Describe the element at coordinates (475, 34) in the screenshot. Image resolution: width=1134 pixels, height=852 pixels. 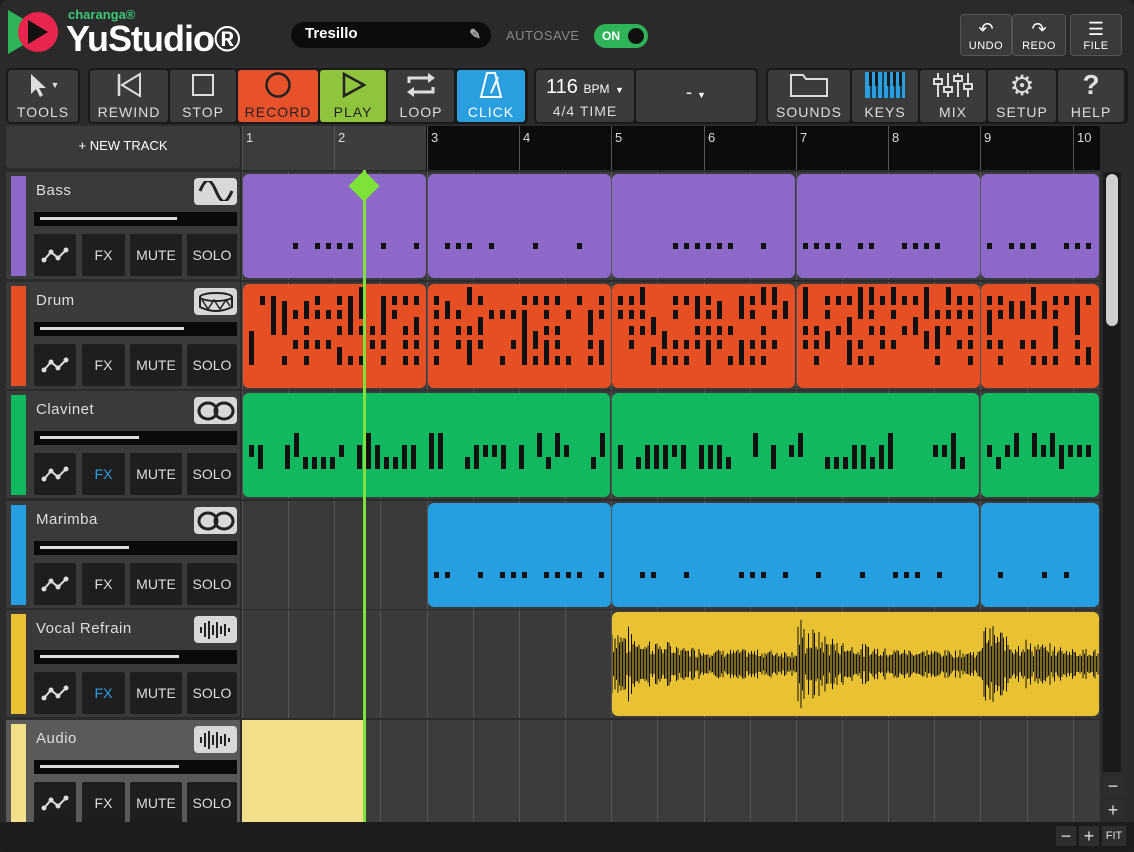
I see `pencil-icon: ✎` at that location.